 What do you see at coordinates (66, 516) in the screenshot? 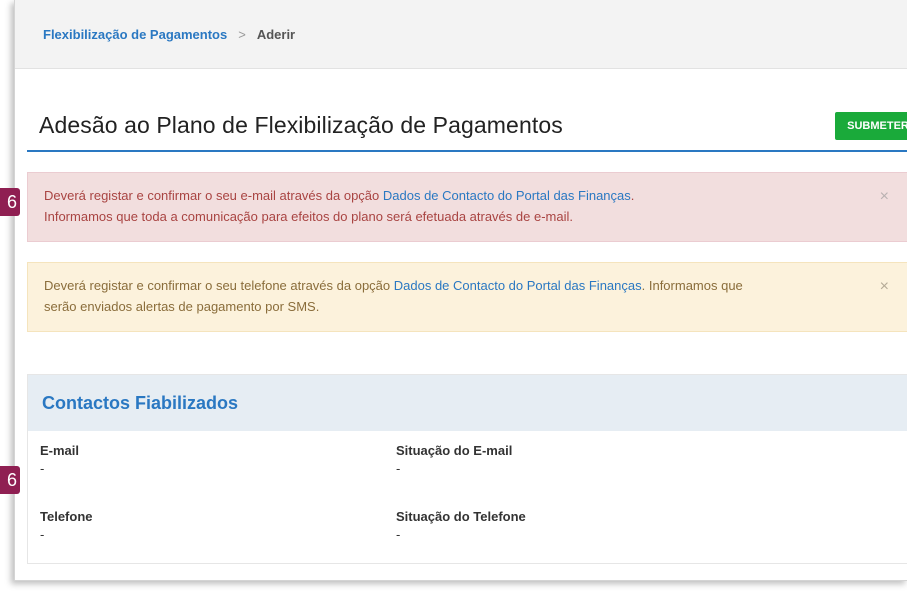
I see `phone-label: Telefone` at bounding box center [66, 516].